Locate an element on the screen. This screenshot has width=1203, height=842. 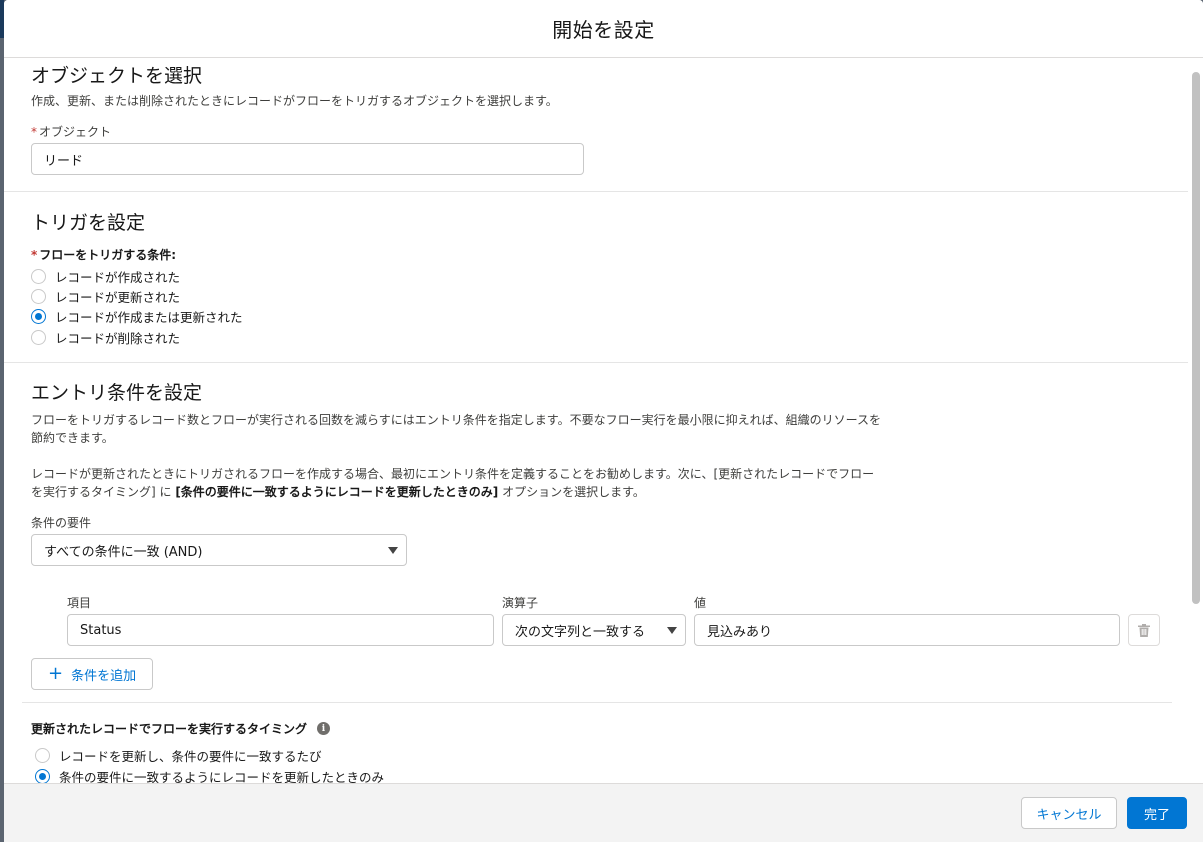
condition-operator-select: 次の文字列と一致する is located at coordinates (594, 630).